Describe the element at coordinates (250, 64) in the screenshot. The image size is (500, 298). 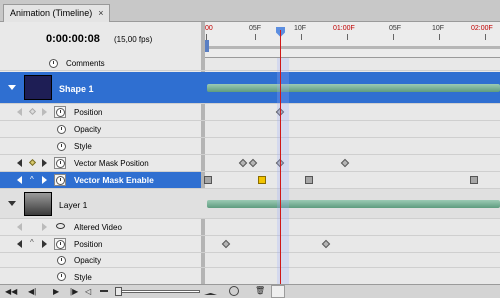
I see `comments-row: Comments` at that location.